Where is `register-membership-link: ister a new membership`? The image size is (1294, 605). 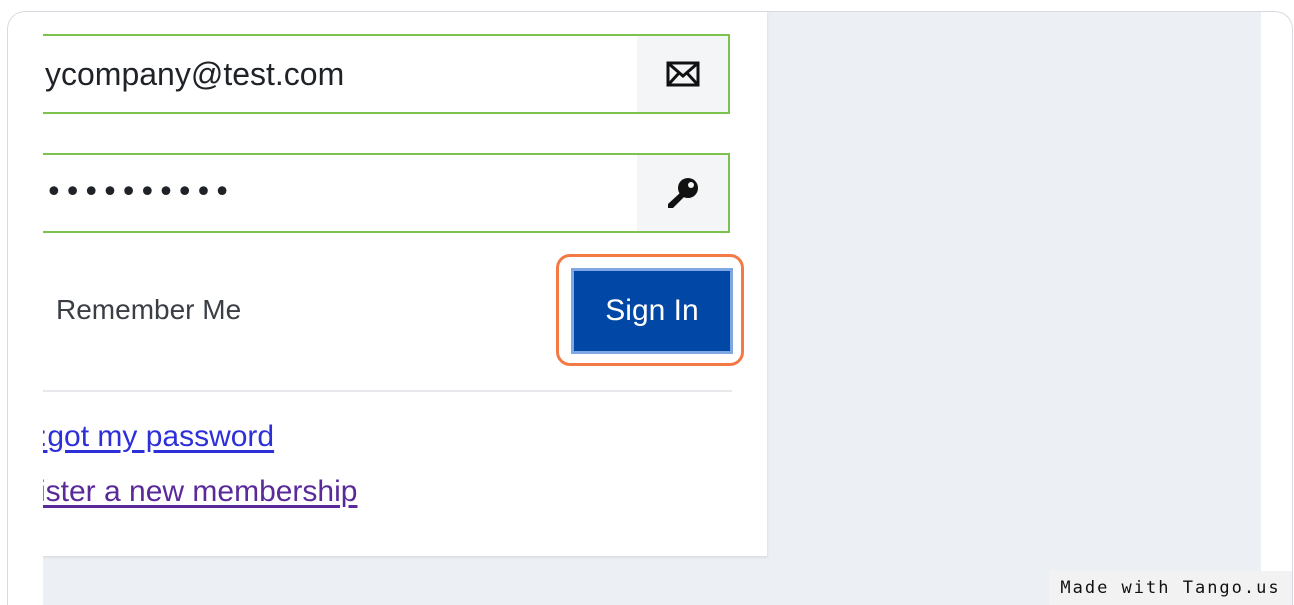 register-membership-link: ister a new membership is located at coordinates (200, 492).